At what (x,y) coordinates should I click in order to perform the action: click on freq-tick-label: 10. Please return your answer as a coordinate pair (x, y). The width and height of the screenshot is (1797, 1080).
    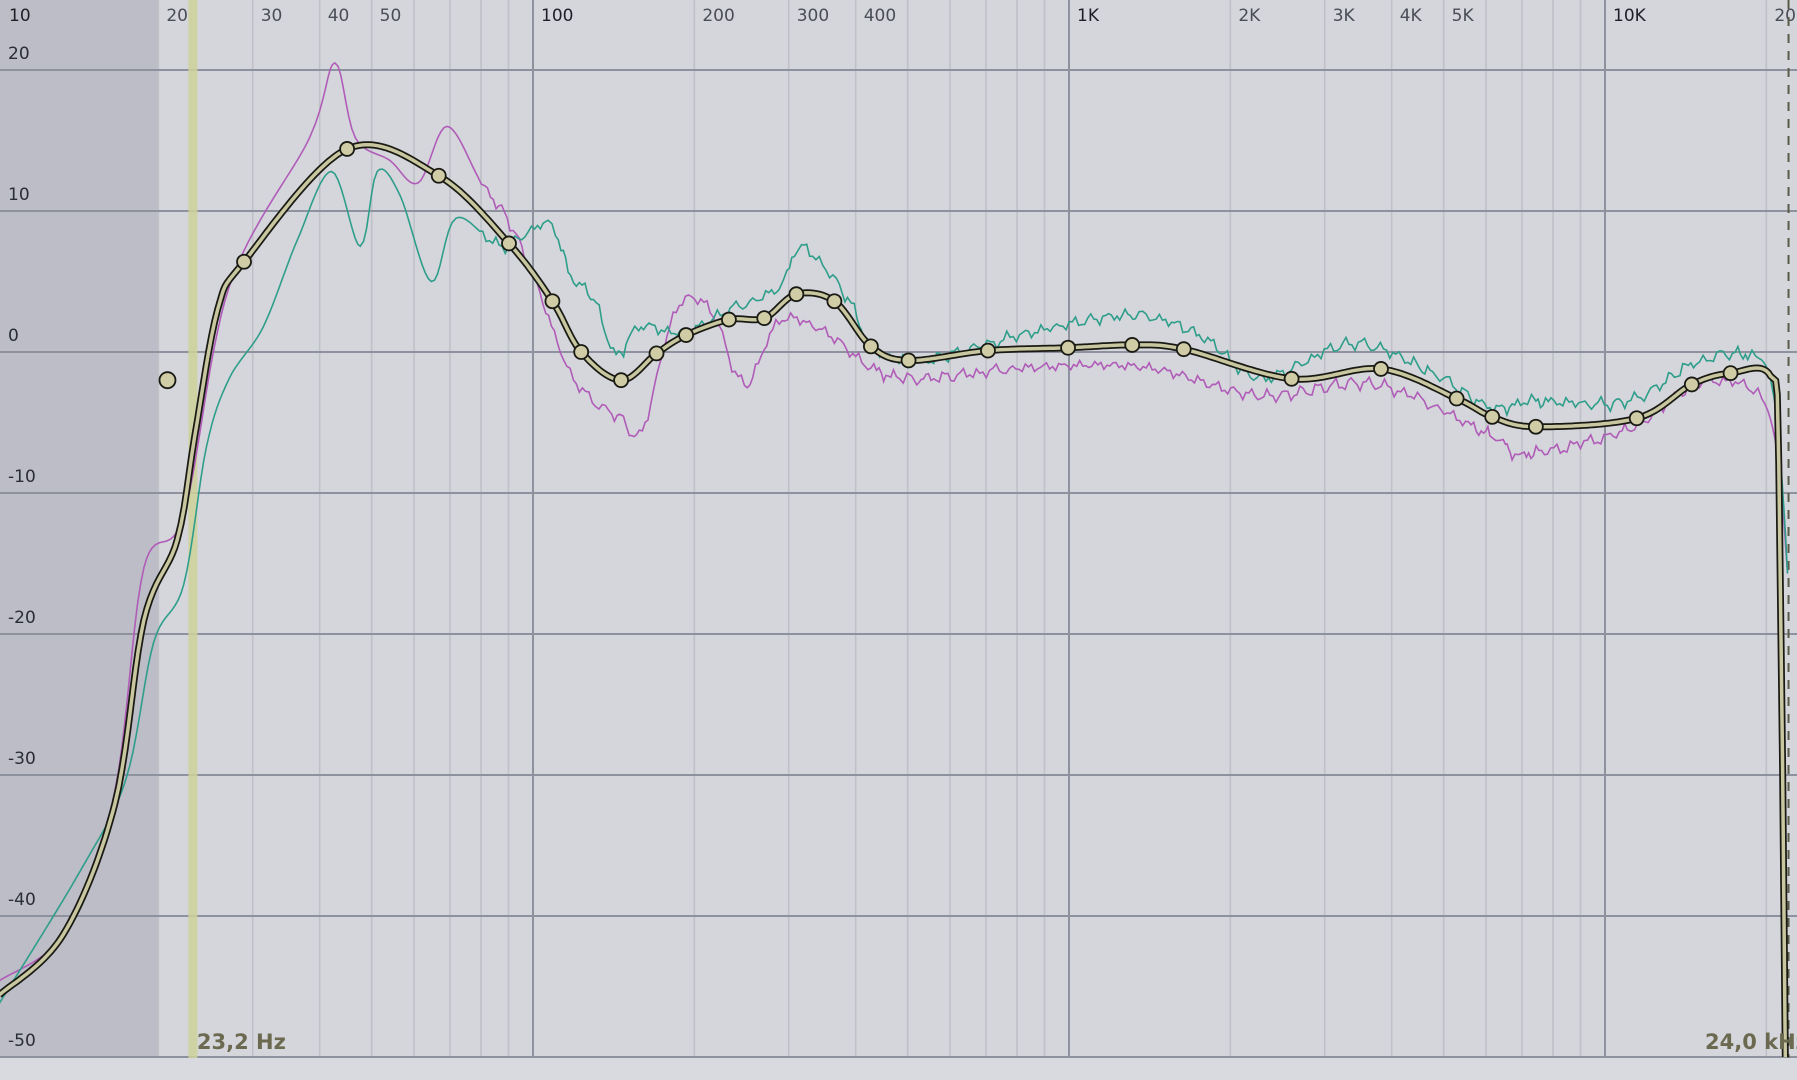
    Looking at the image, I should click on (20, 16).